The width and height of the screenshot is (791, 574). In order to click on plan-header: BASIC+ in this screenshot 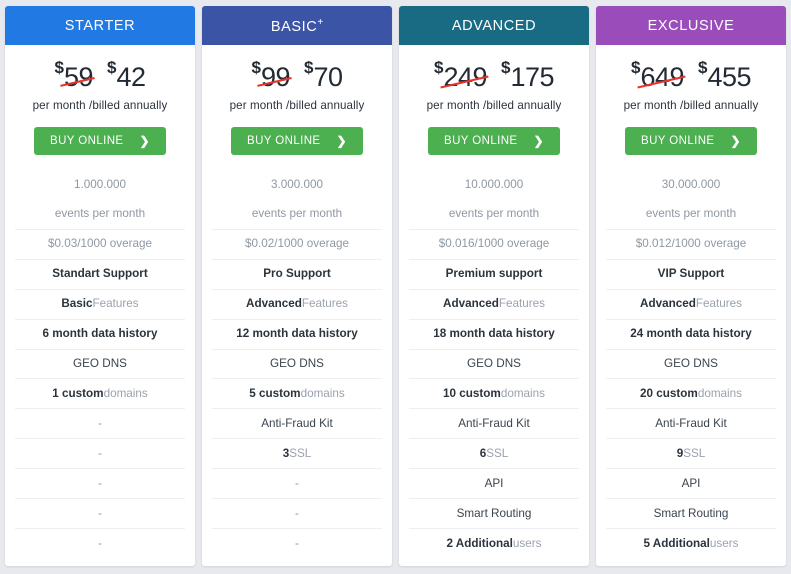, I will do `click(297, 25)`.